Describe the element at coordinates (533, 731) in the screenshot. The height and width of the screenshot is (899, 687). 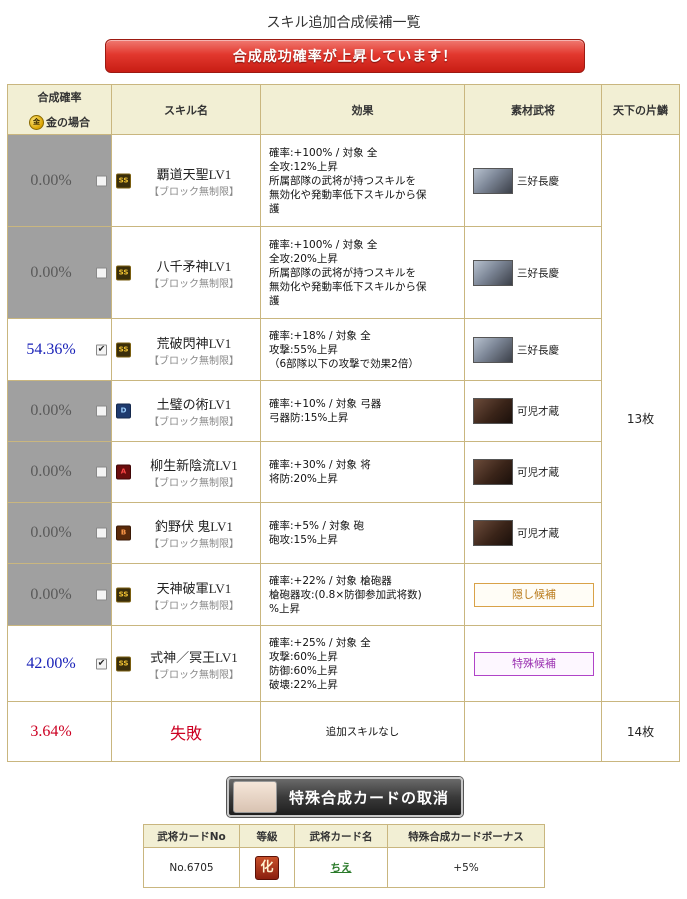
I see `fail-material-cell` at that location.